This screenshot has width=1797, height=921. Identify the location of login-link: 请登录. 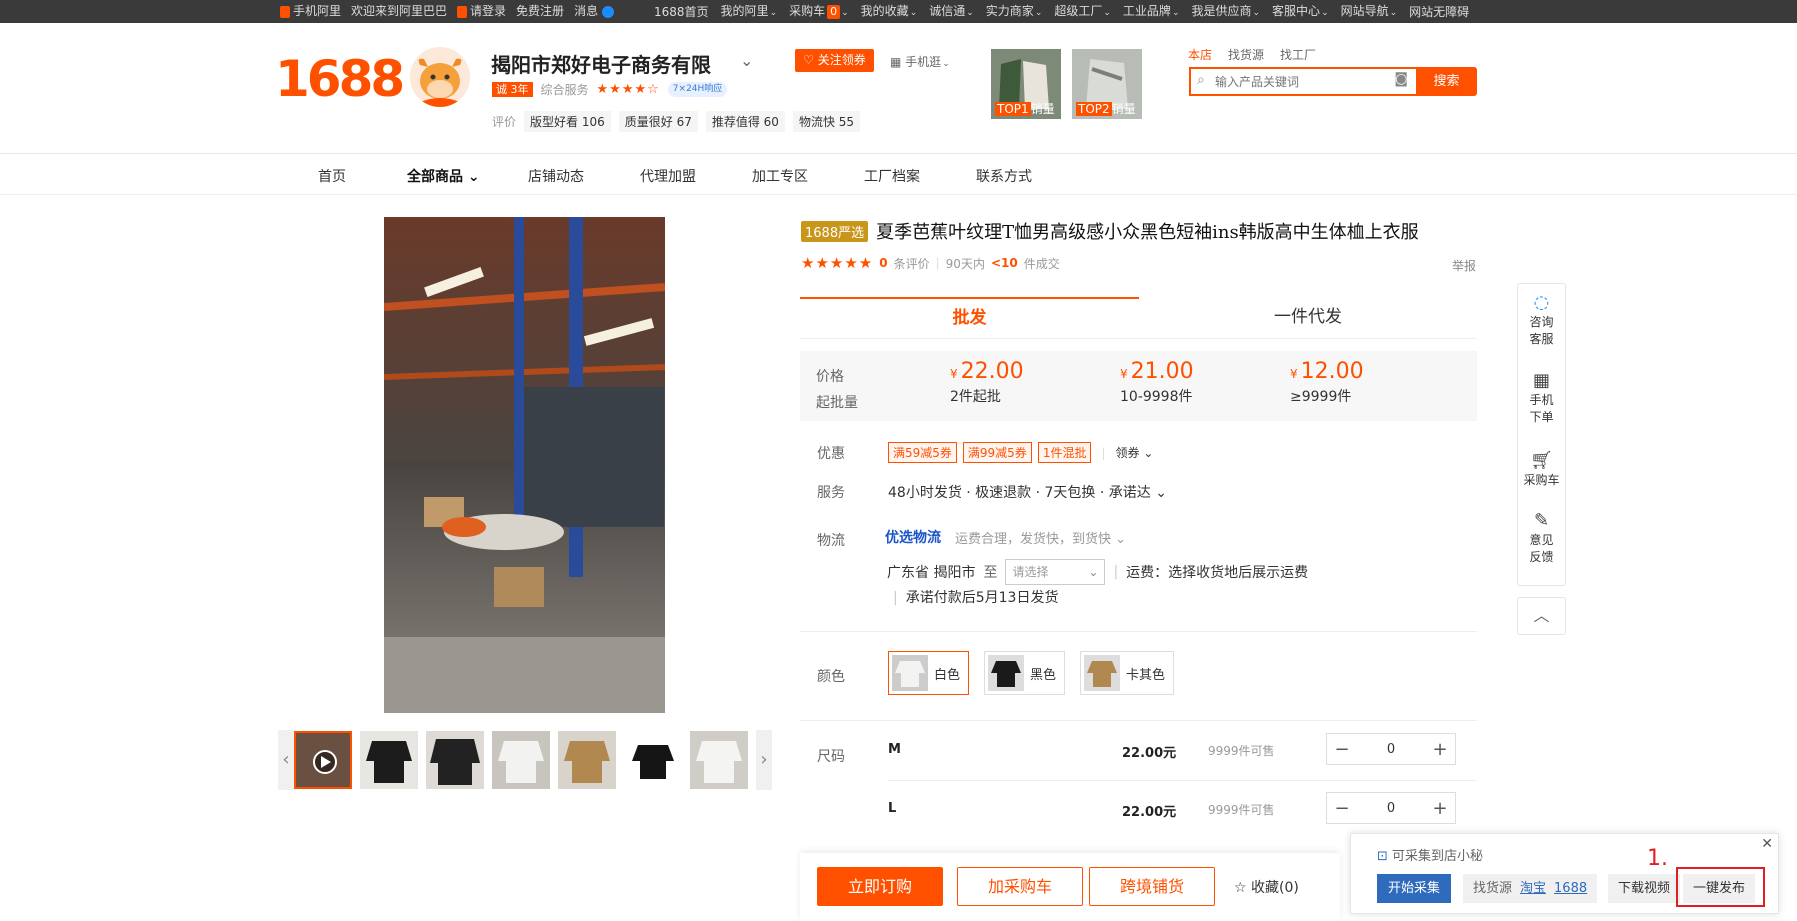
(481, 11).